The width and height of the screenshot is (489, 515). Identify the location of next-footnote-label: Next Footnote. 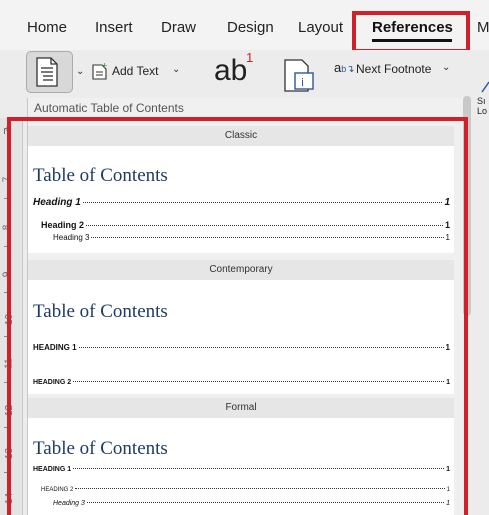
(394, 69).